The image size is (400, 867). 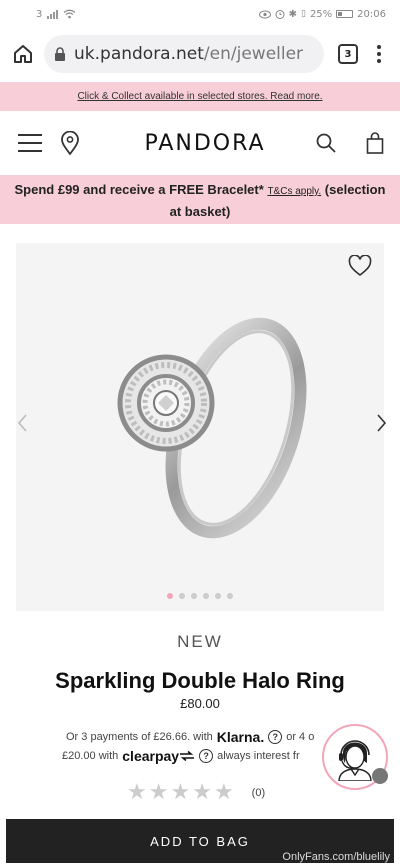 What do you see at coordinates (205, 143) in the screenshot?
I see `pandora-logo: PANDORA` at bounding box center [205, 143].